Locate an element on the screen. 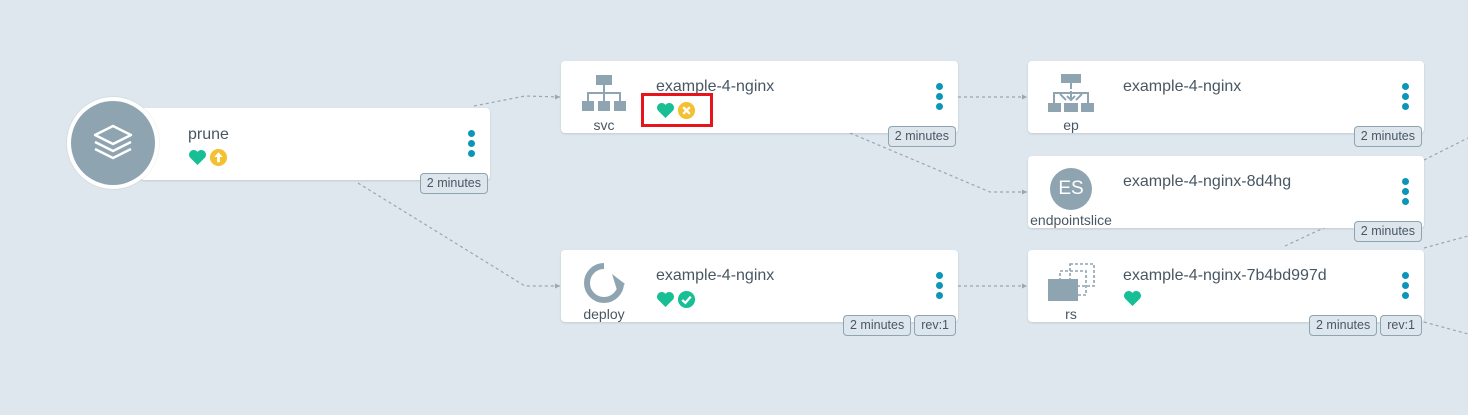 This screenshot has width=1468, height=415. node-kind: endpointslice is located at coordinates (1071, 220).